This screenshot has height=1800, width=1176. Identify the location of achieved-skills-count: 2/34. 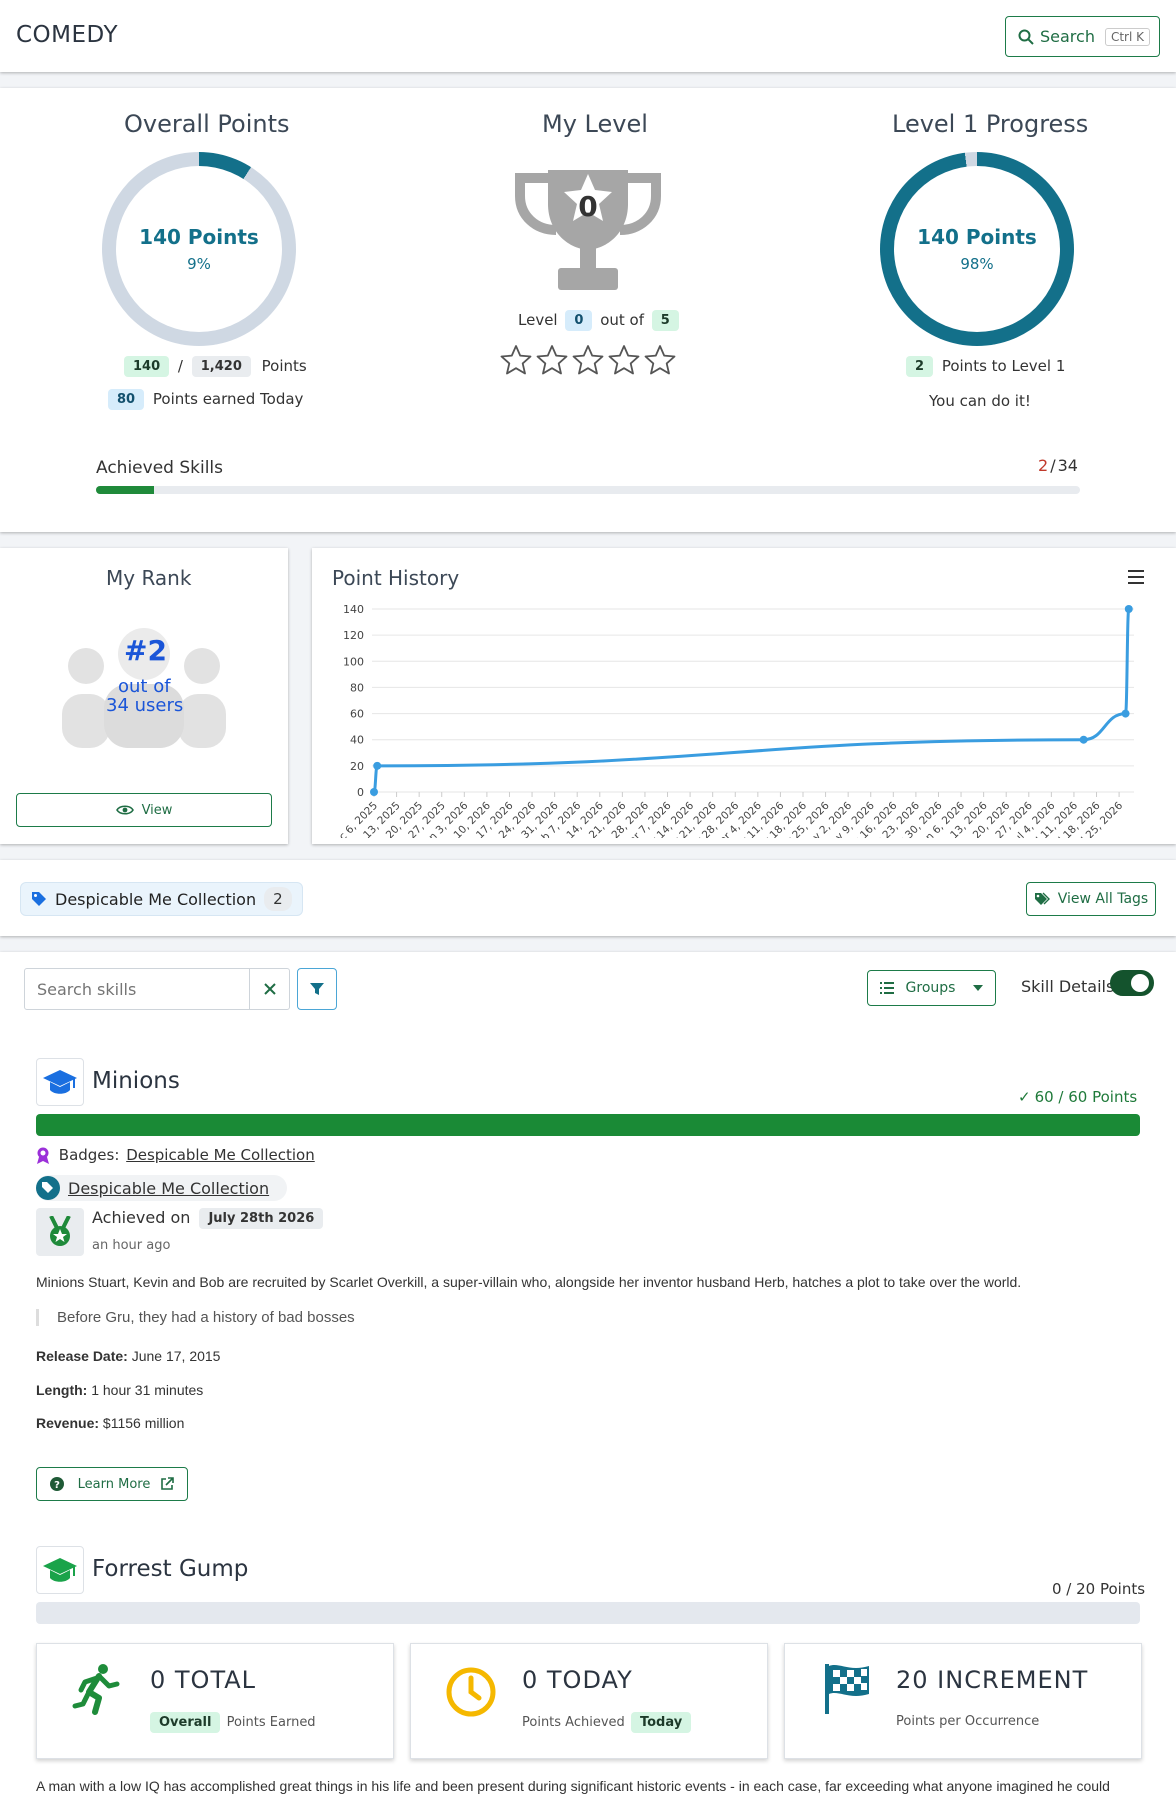
(1058, 465).